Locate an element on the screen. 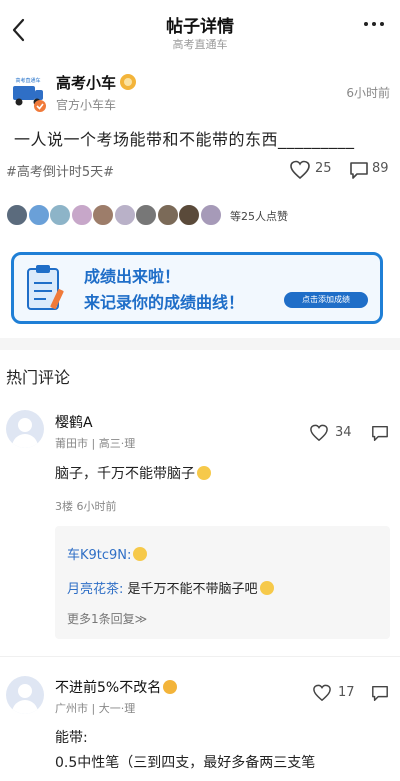  reply-item: 月亮花茶: 是千万不能不带脑子吧 is located at coordinates (170, 587).